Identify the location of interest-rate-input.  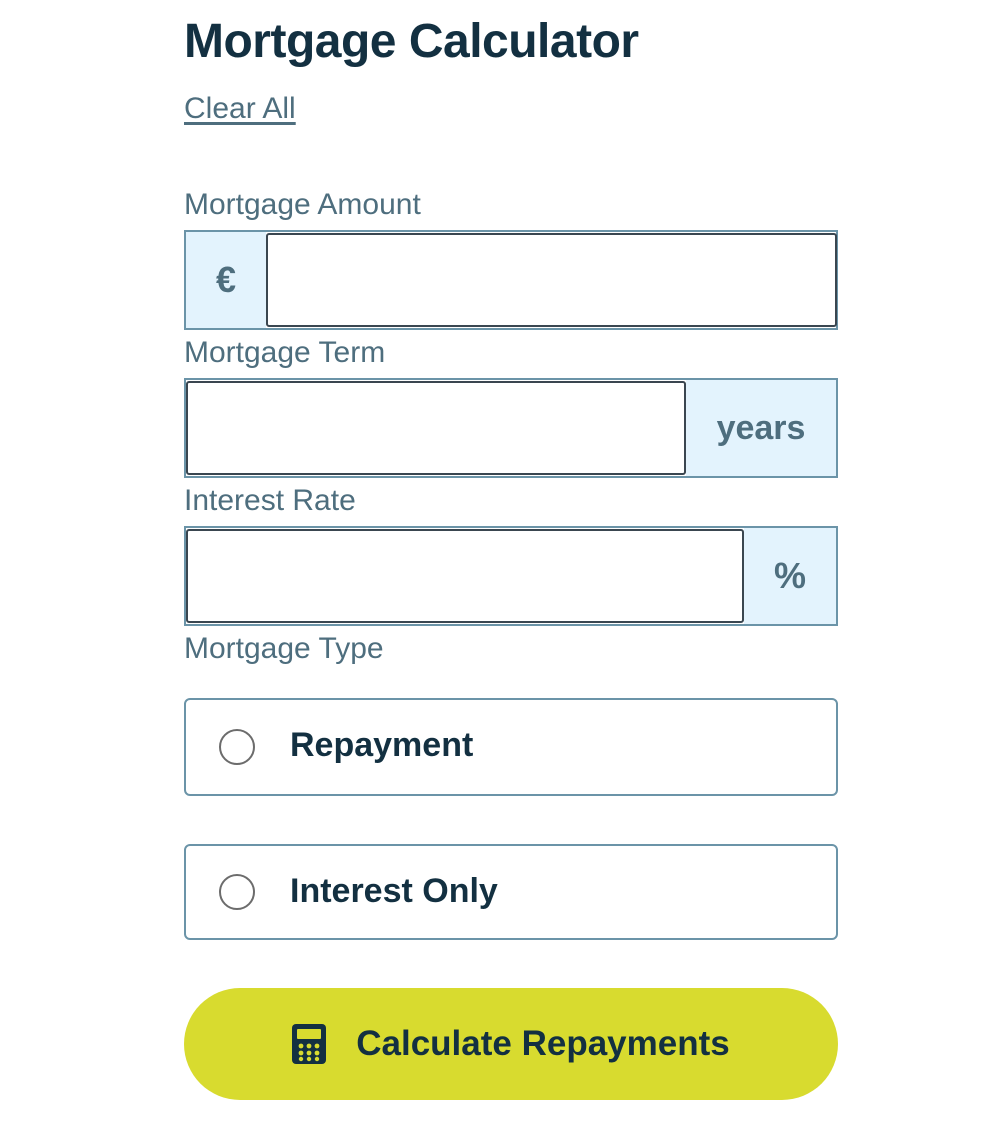
(465, 576).